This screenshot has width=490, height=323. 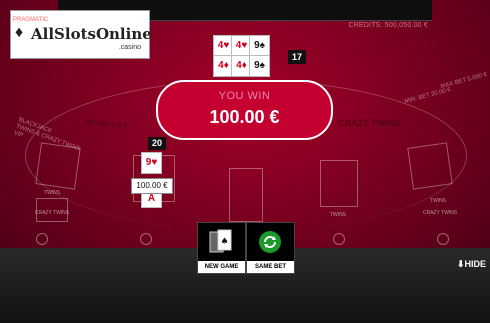 I want to click on same-bet-button: SAME BET, so click(x=270, y=248).